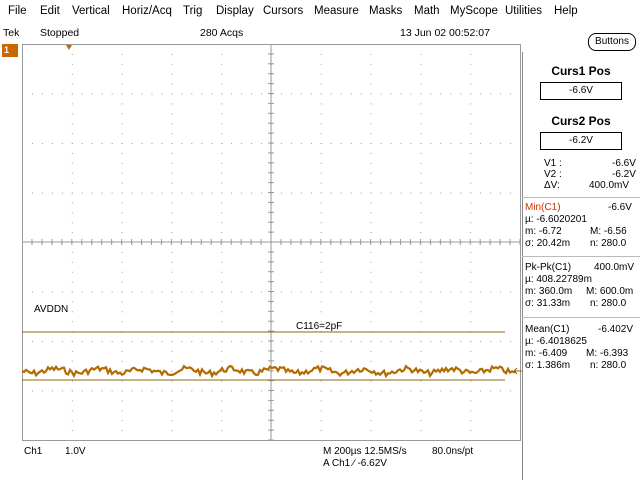  What do you see at coordinates (17, 11) in the screenshot?
I see `menu-file: File` at bounding box center [17, 11].